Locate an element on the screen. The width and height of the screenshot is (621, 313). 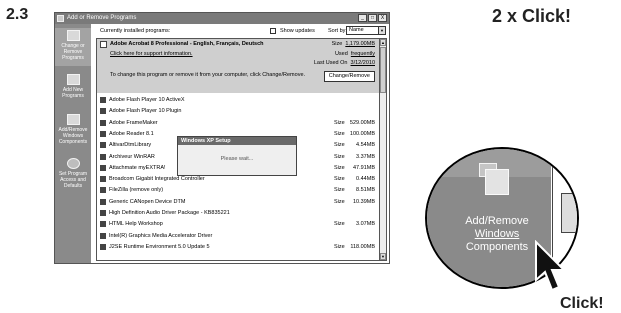
sidebar-item-windows-components: Add/Remove Windows Components is located at coordinates (73, 129).